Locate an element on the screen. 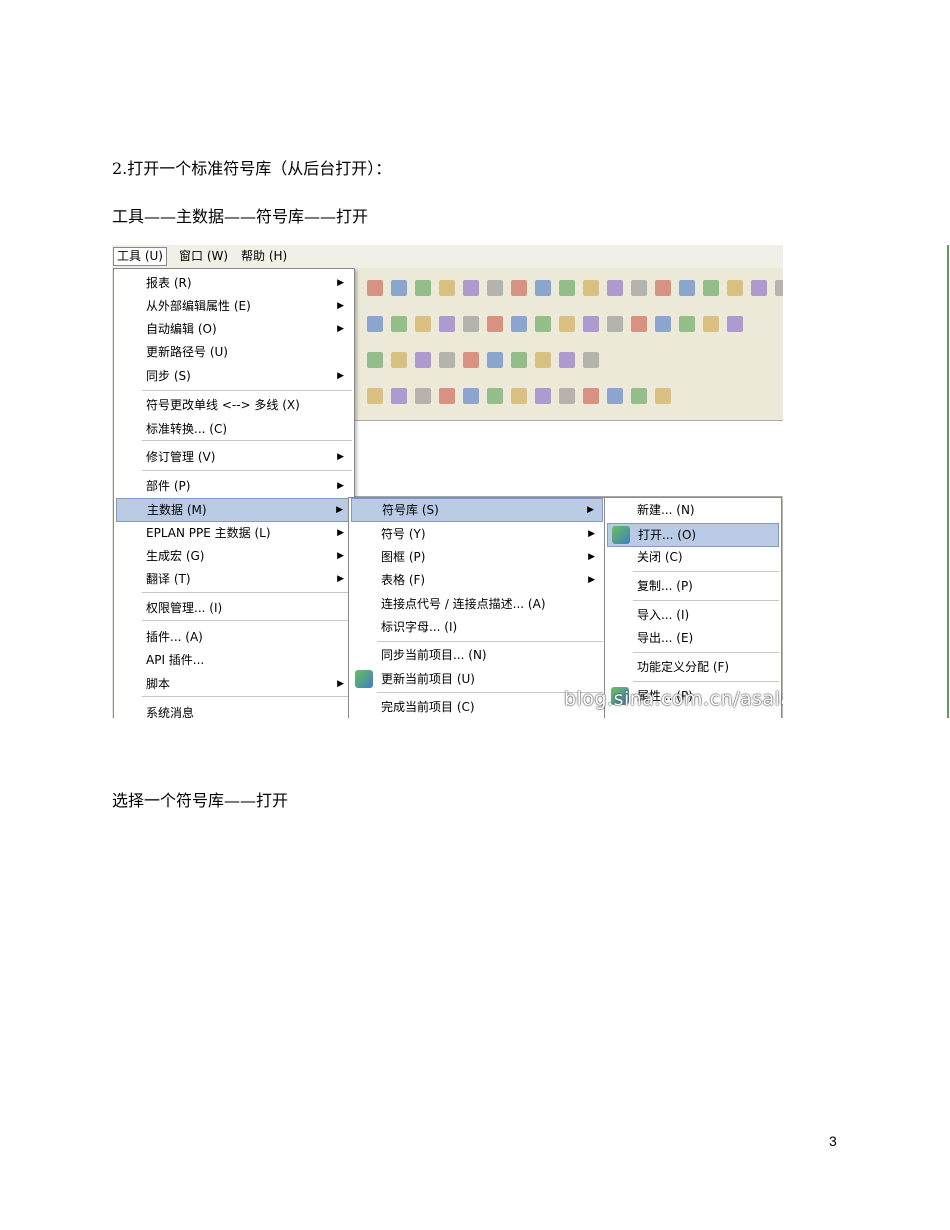 The height and width of the screenshot is (1230, 950). tools-menu-item: 脚本 ▶ is located at coordinates (234, 684).